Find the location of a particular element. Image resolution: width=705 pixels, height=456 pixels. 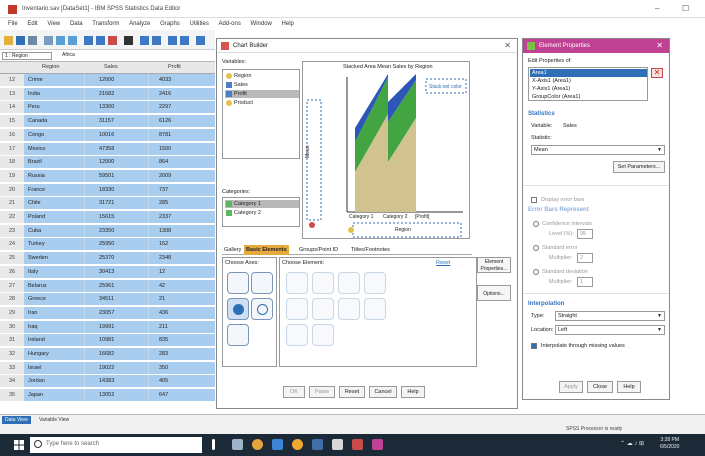

open-icon is located at coordinates (8, 40).